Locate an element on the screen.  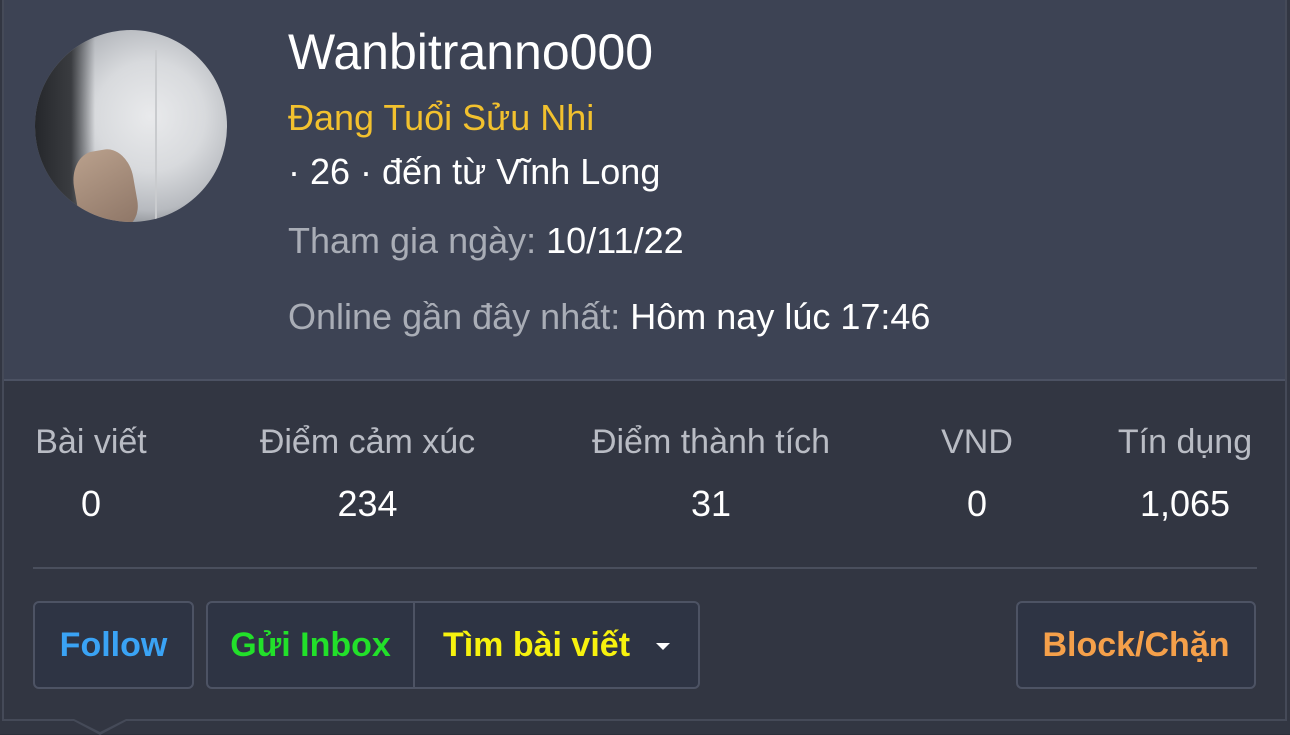
send-inbox-label: Gửi Inbox is located at coordinates (310, 644).